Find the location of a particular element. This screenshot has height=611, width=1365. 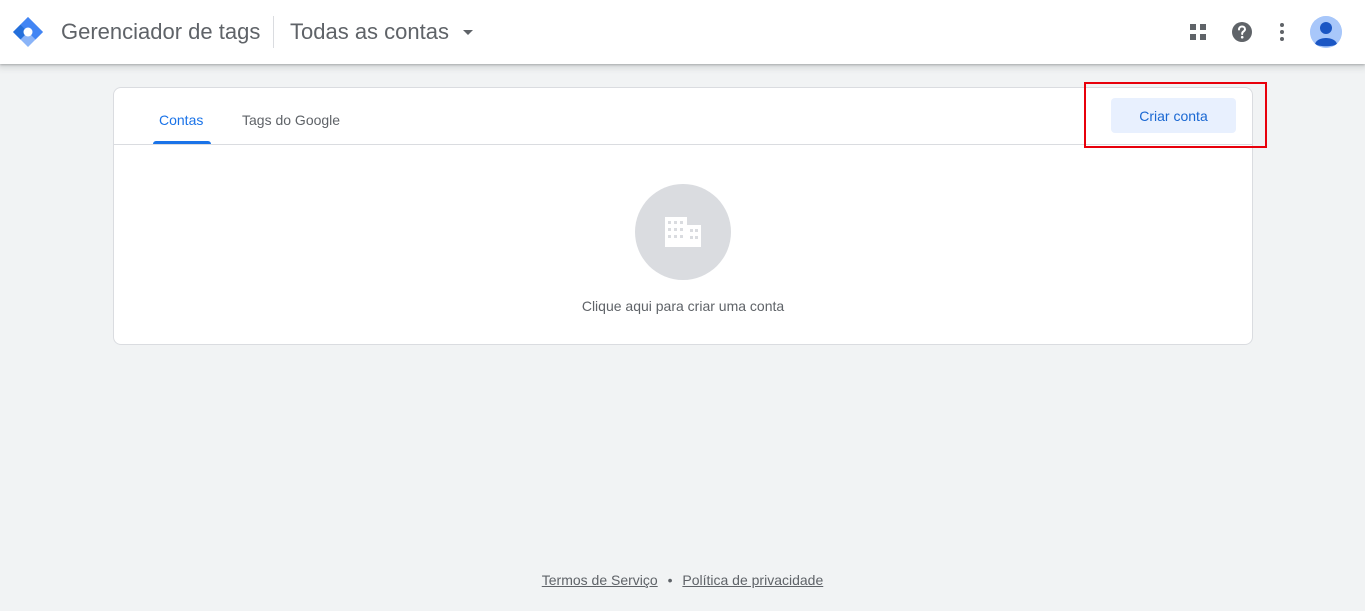

create-account-button: Criar conta is located at coordinates (1173, 115).